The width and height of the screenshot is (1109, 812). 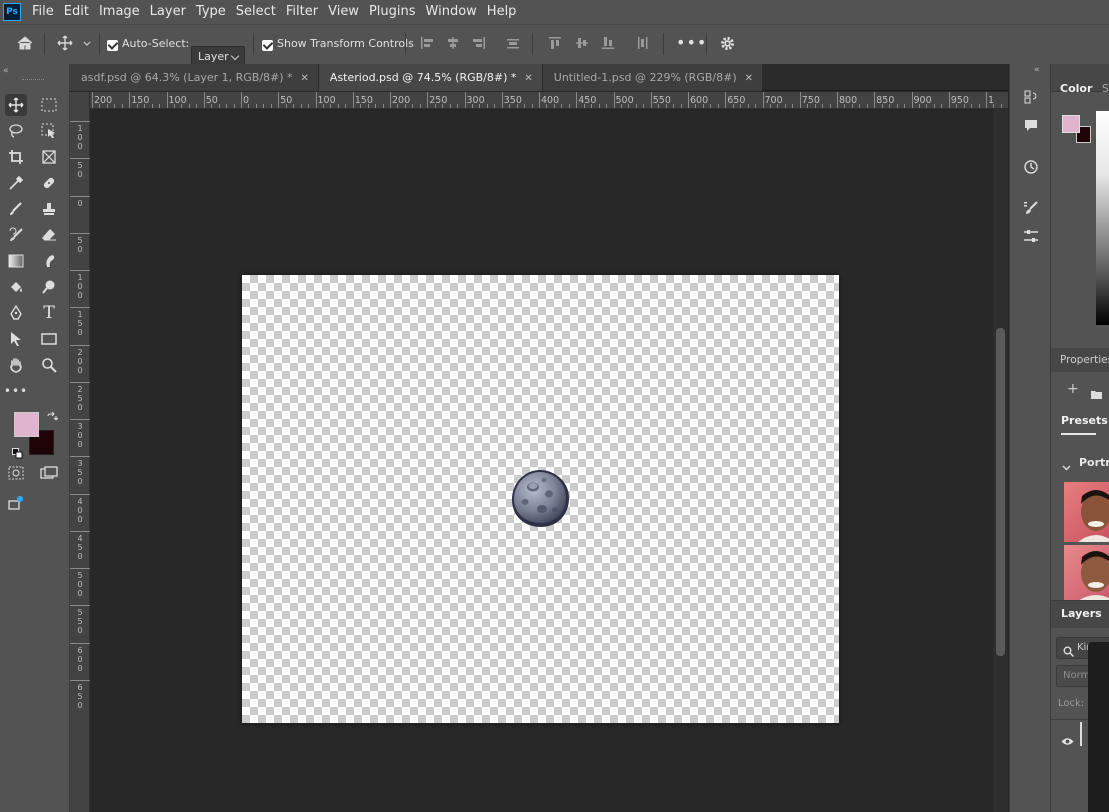 What do you see at coordinates (16, 235) in the screenshot?
I see `history-brush-tool-icon` at bounding box center [16, 235].